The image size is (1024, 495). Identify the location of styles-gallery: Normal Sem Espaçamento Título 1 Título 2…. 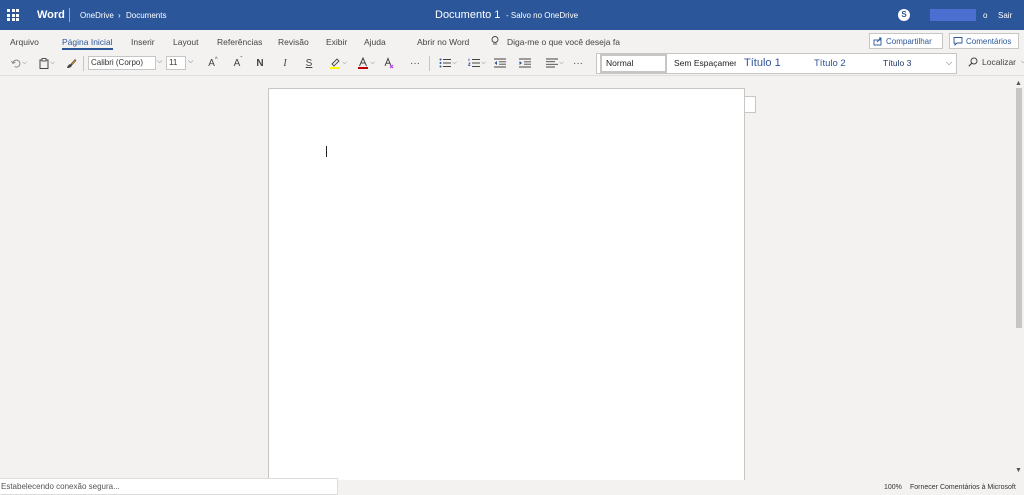
(776, 63).